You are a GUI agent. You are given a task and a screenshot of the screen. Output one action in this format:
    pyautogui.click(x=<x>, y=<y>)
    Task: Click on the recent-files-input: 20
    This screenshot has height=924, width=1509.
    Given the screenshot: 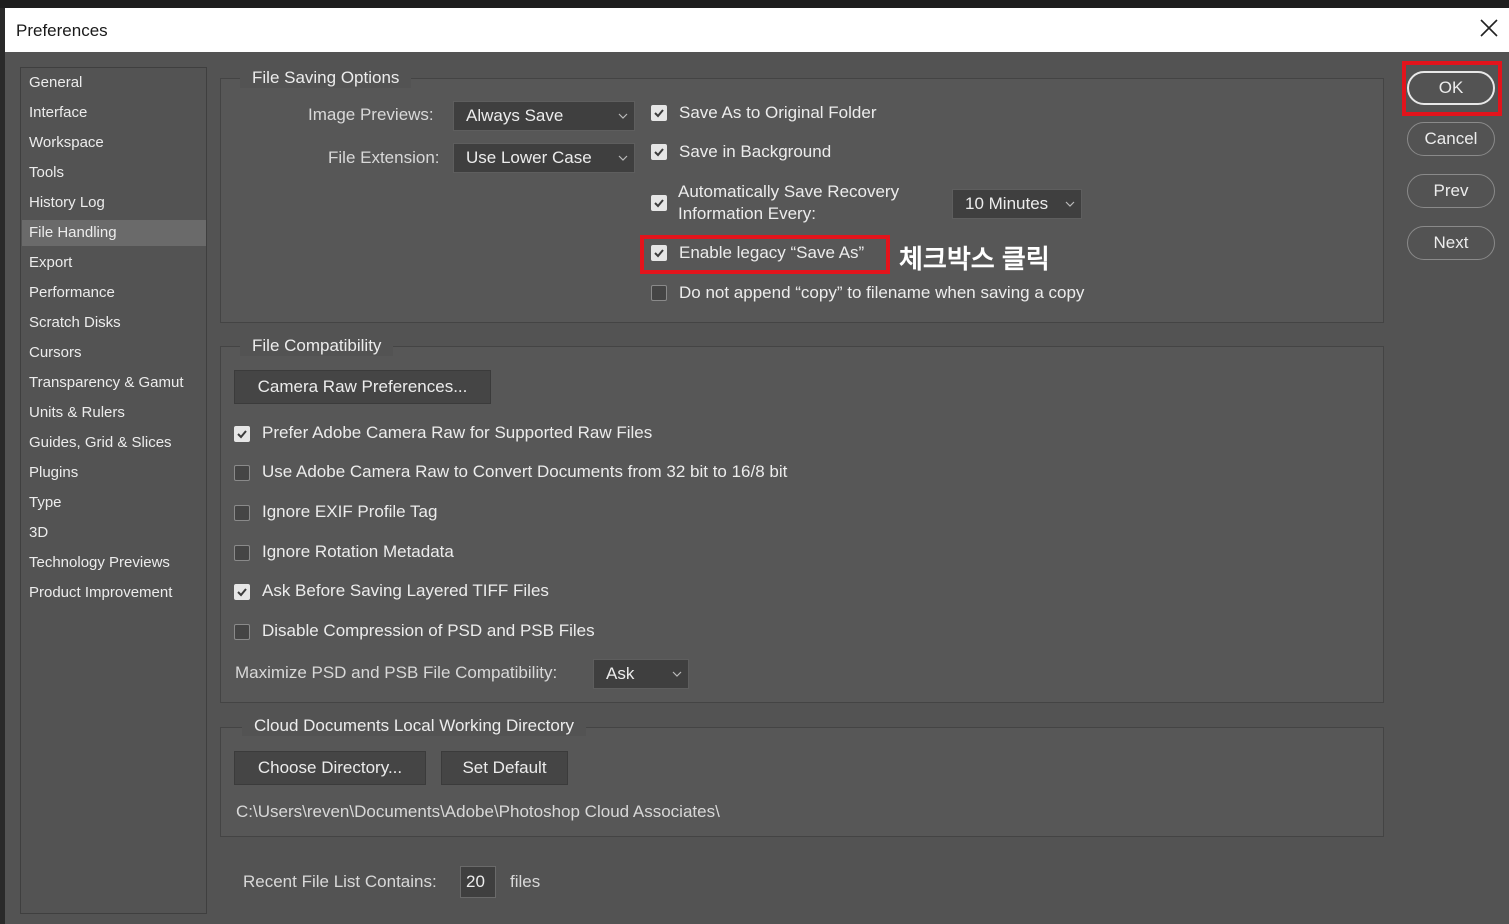 What is the action you would take?
    pyautogui.click(x=478, y=882)
    